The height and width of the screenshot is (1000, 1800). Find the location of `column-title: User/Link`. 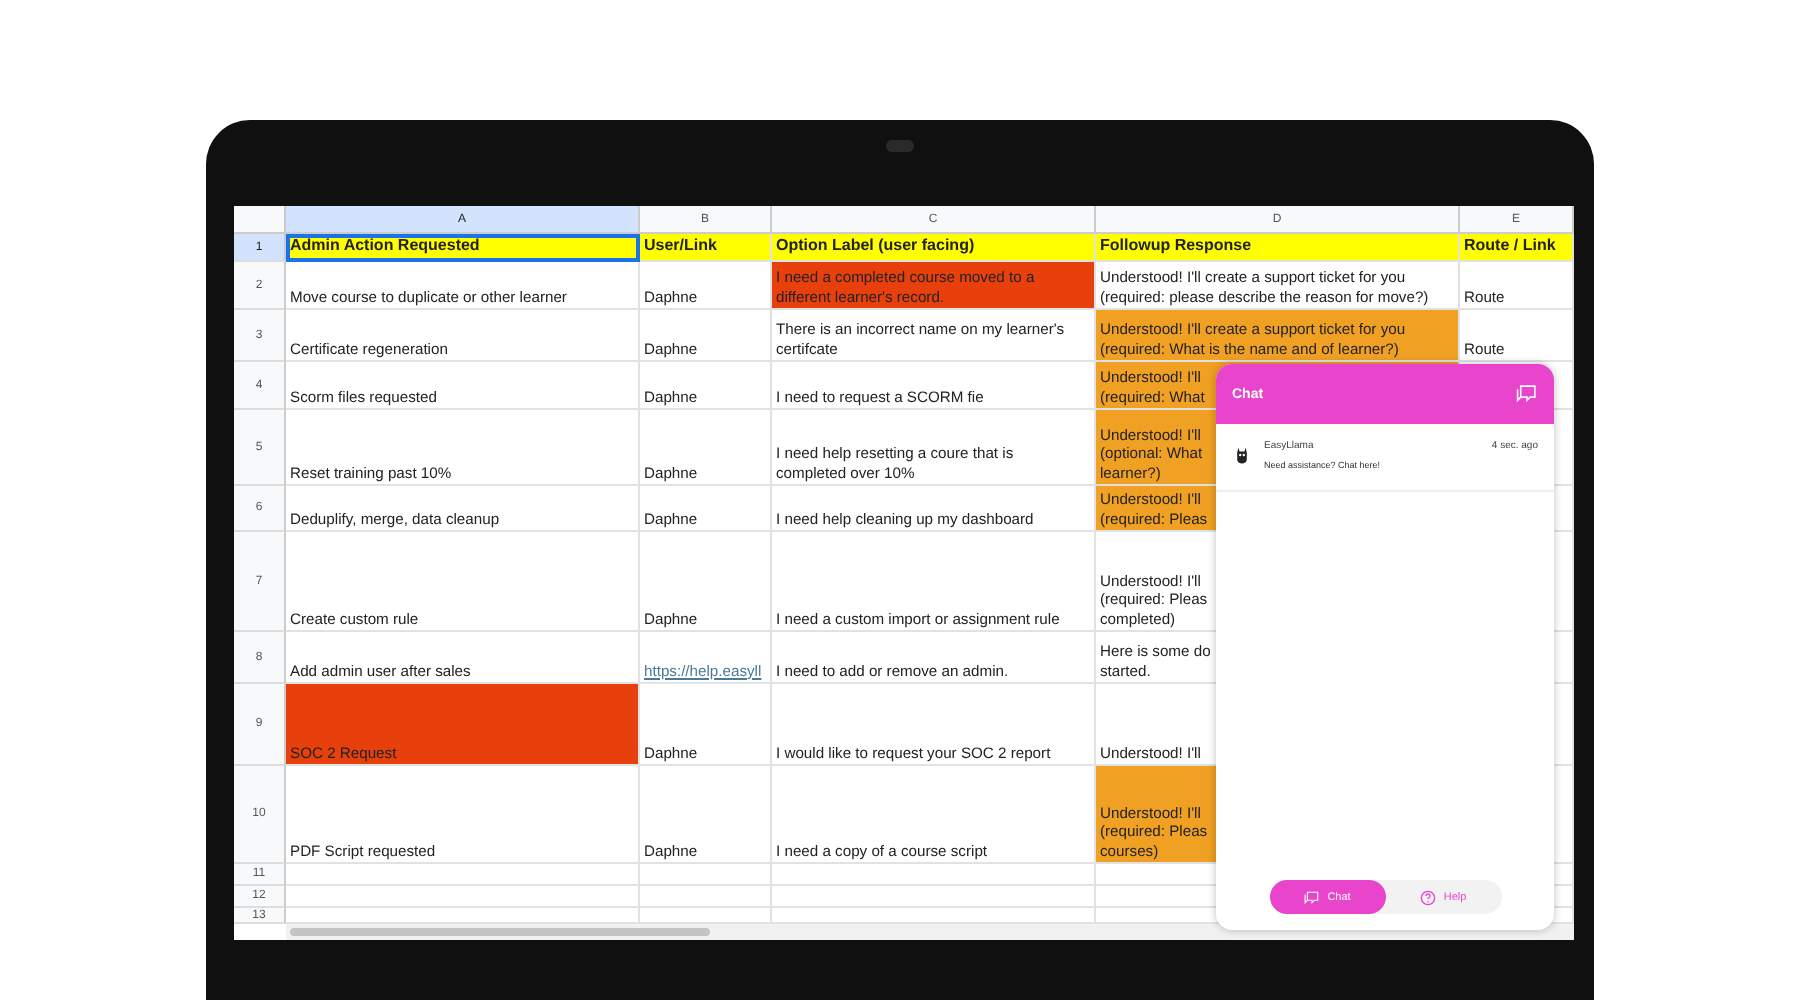

column-title: User/Link is located at coordinates (706, 248).